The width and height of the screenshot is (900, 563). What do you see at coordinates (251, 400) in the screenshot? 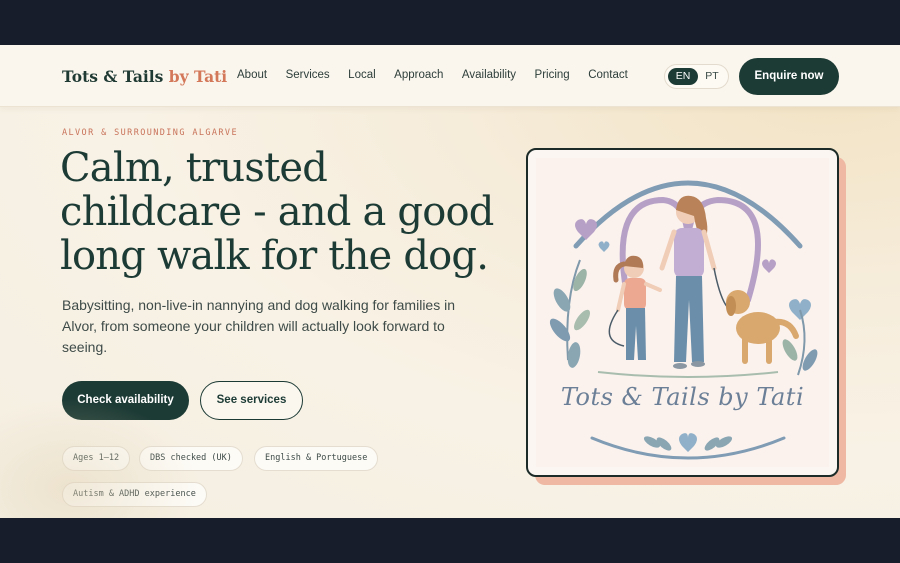
I see `see-services-button: See services` at bounding box center [251, 400].